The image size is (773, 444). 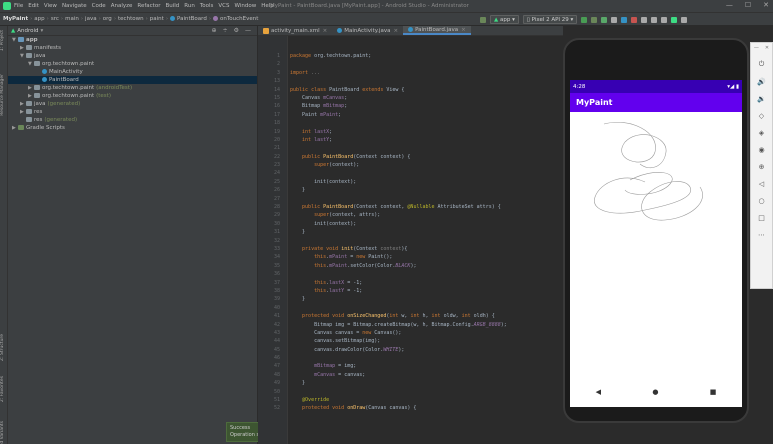 I want to click on run-config-select: ▲ app ▾, so click(x=504, y=19).